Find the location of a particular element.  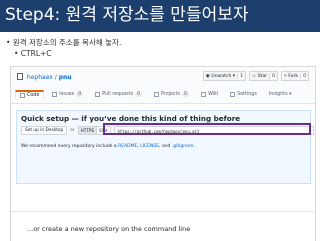

slide-title: Step4: 원격 저장소를 만들어보자 is located at coordinates (127, 15).